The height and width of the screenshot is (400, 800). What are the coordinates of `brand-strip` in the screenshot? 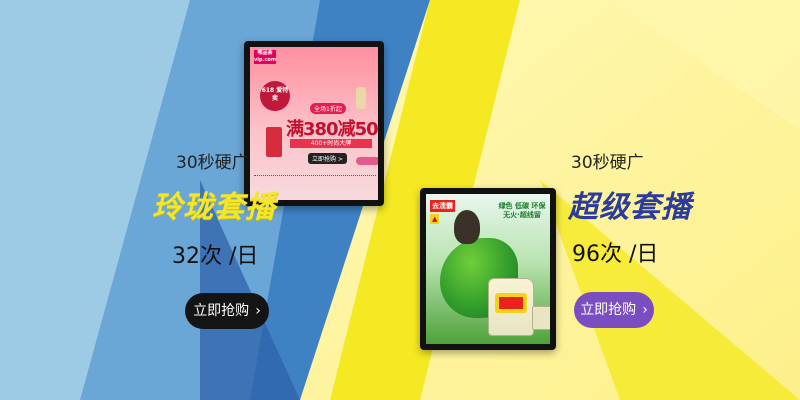 It's located at (315, 177).